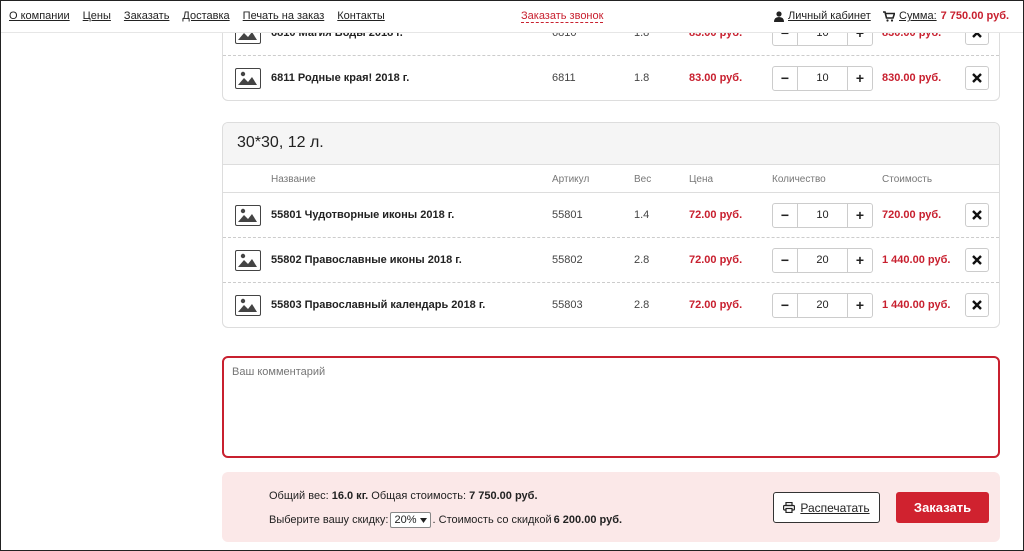 This screenshot has height=551, width=1024. What do you see at coordinates (835, 507) in the screenshot?
I see `print-label: Распечатать` at bounding box center [835, 507].